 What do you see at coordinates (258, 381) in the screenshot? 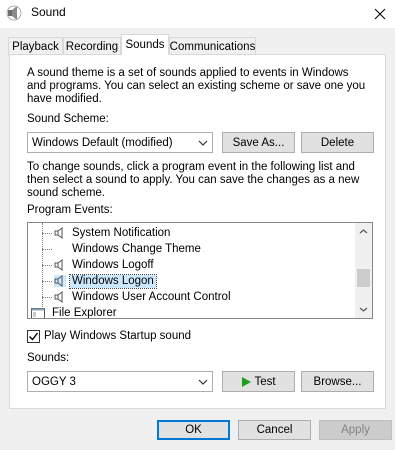
I see `test-button: Test` at bounding box center [258, 381].